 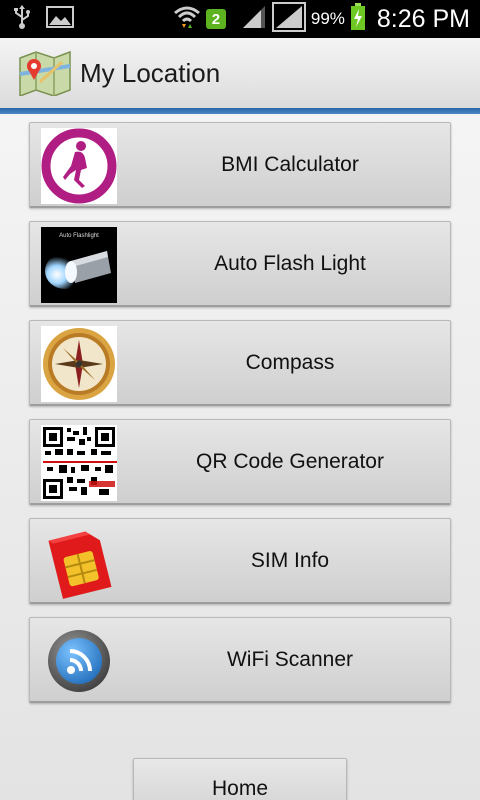 What do you see at coordinates (79, 562) in the screenshot?
I see `sim-card-icon` at bounding box center [79, 562].